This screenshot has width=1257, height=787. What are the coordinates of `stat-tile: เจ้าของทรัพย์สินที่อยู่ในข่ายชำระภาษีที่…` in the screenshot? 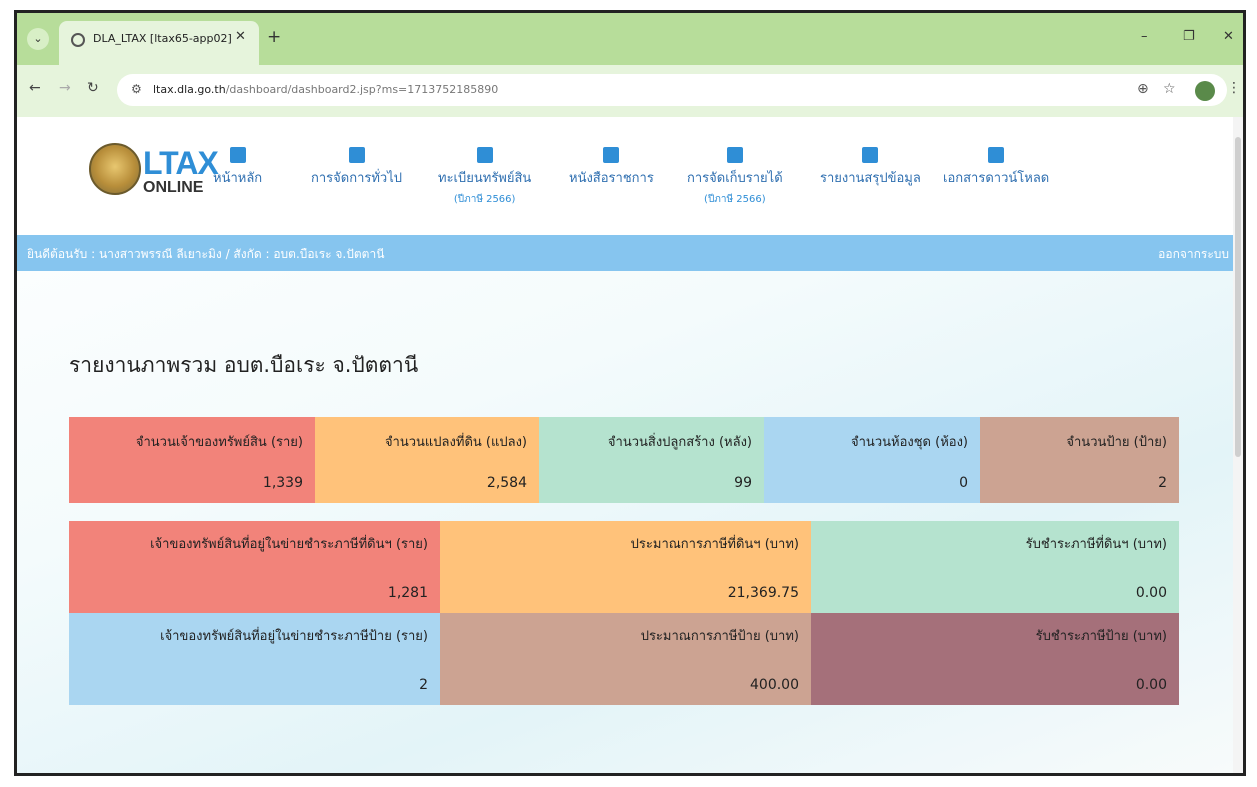 It's located at (254, 567).